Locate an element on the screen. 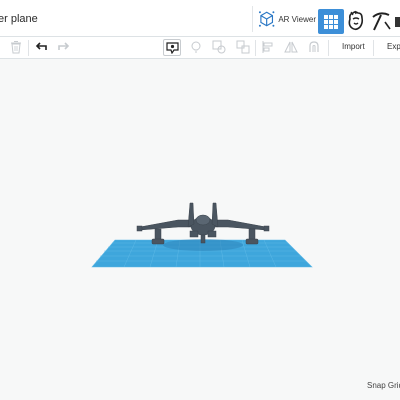 This screenshot has height=400, width=400. grid-icon is located at coordinates (331, 21).